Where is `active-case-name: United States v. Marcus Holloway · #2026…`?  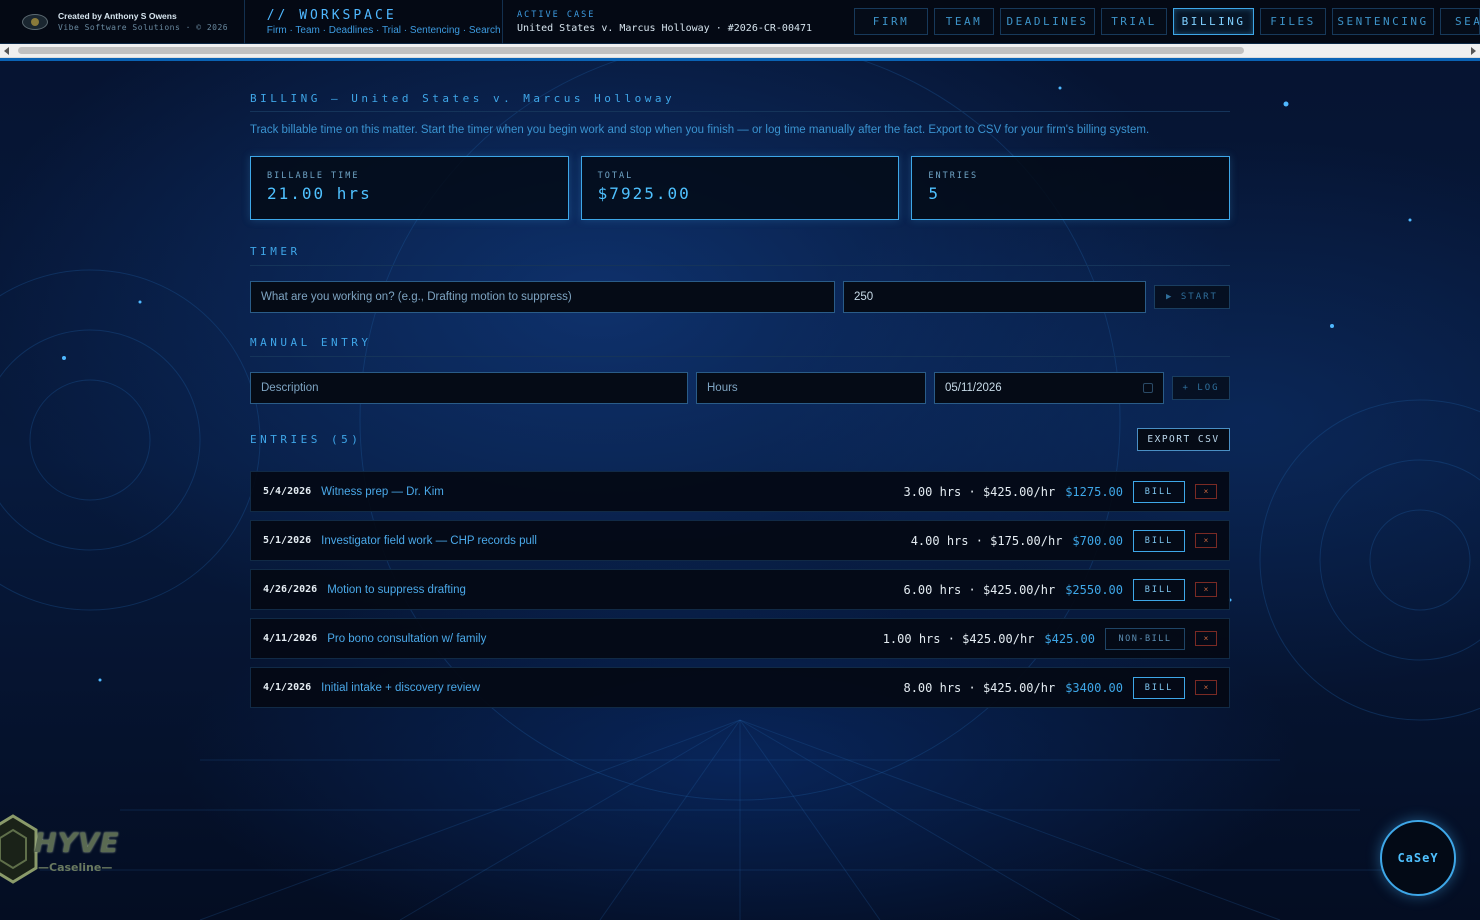
active-case-name: United States v. Marcus Holloway · #2026… is located at coordinates (665, 28).